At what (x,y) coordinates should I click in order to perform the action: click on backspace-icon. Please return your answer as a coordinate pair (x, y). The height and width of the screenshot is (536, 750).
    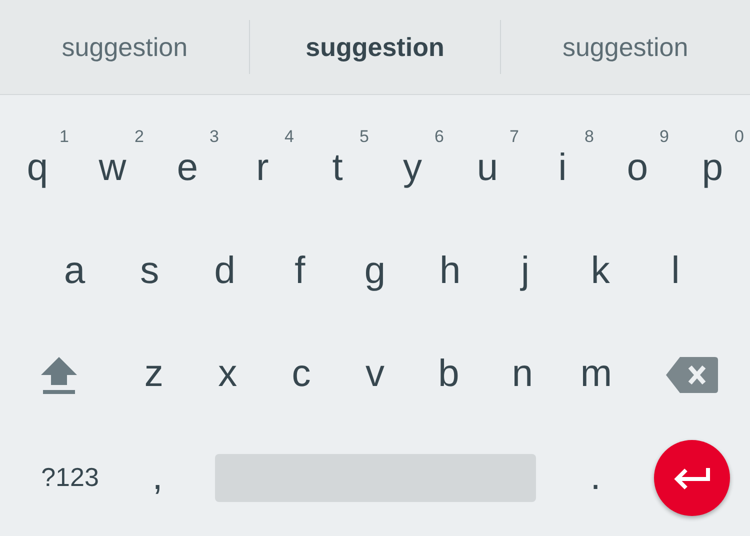
    Looking at the image, I should click on (692, 374).